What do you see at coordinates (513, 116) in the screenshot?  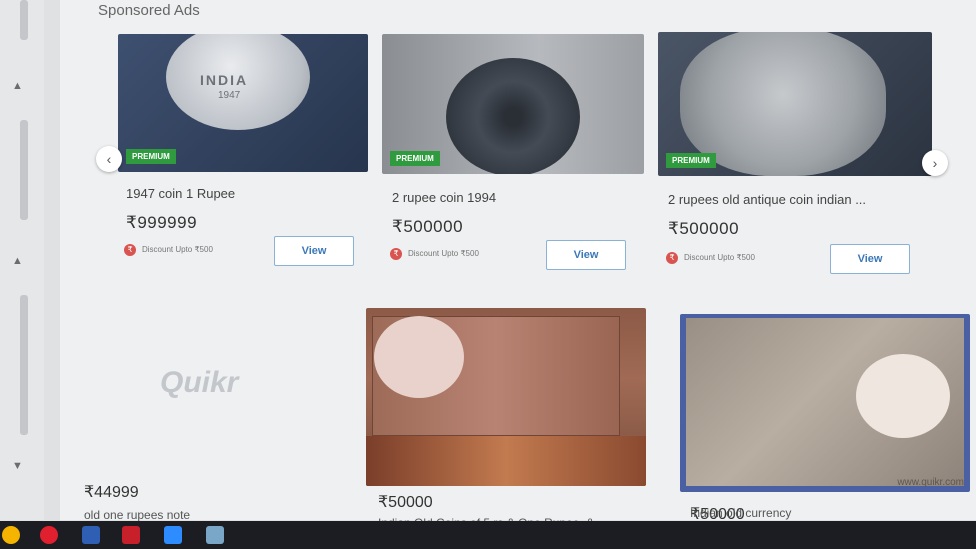 I see `coin-graphic` at bounding box center [513, 116].